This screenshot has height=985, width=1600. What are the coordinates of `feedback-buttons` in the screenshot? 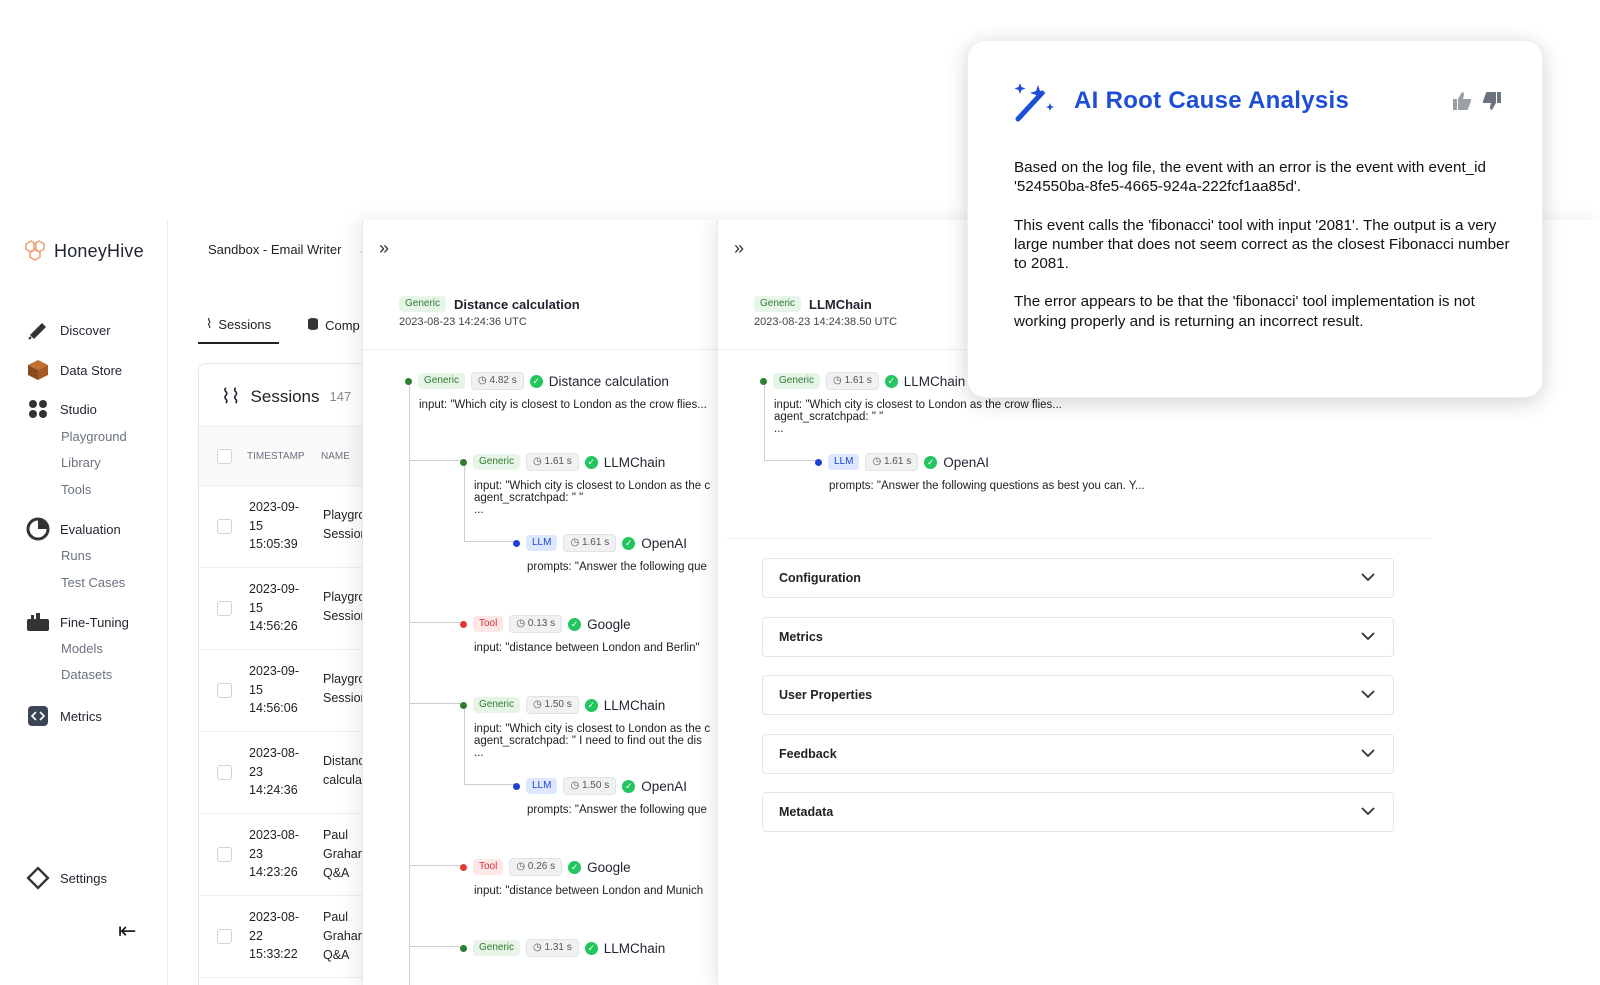 It's located at (1477, 101).